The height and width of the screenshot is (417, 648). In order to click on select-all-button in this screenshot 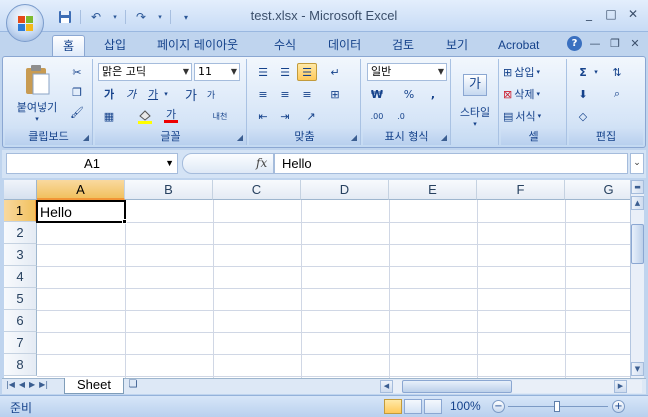, I will do `click(20, 190)`.